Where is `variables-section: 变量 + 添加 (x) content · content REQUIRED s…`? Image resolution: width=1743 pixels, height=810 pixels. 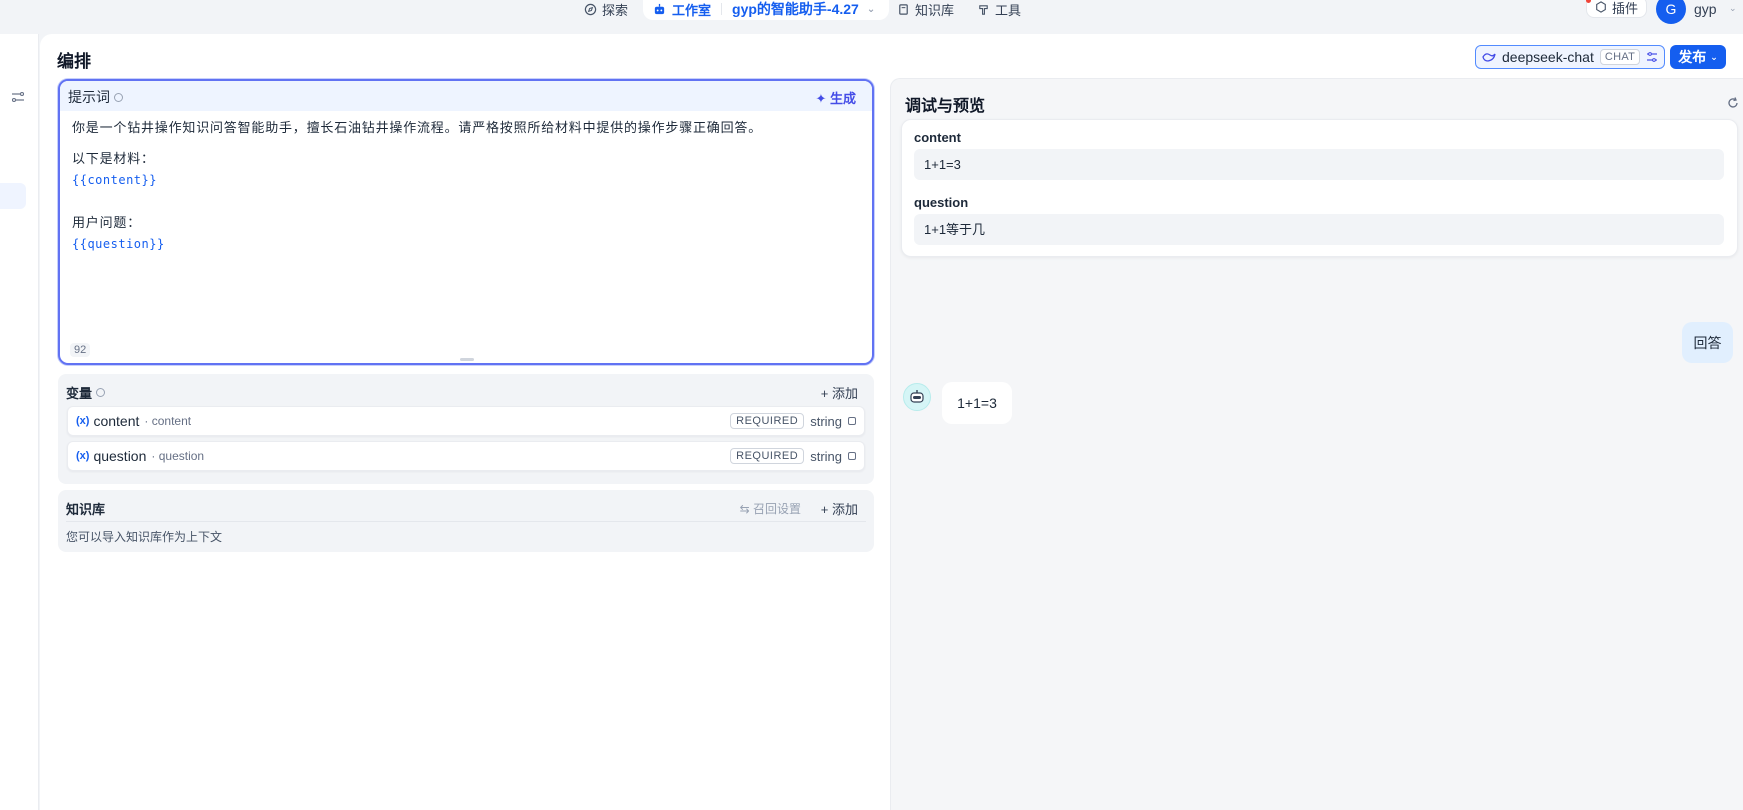 variables-section: 变量 + 添加 (x) content · content REQUIRED s… is located at coordinates (466, 429).